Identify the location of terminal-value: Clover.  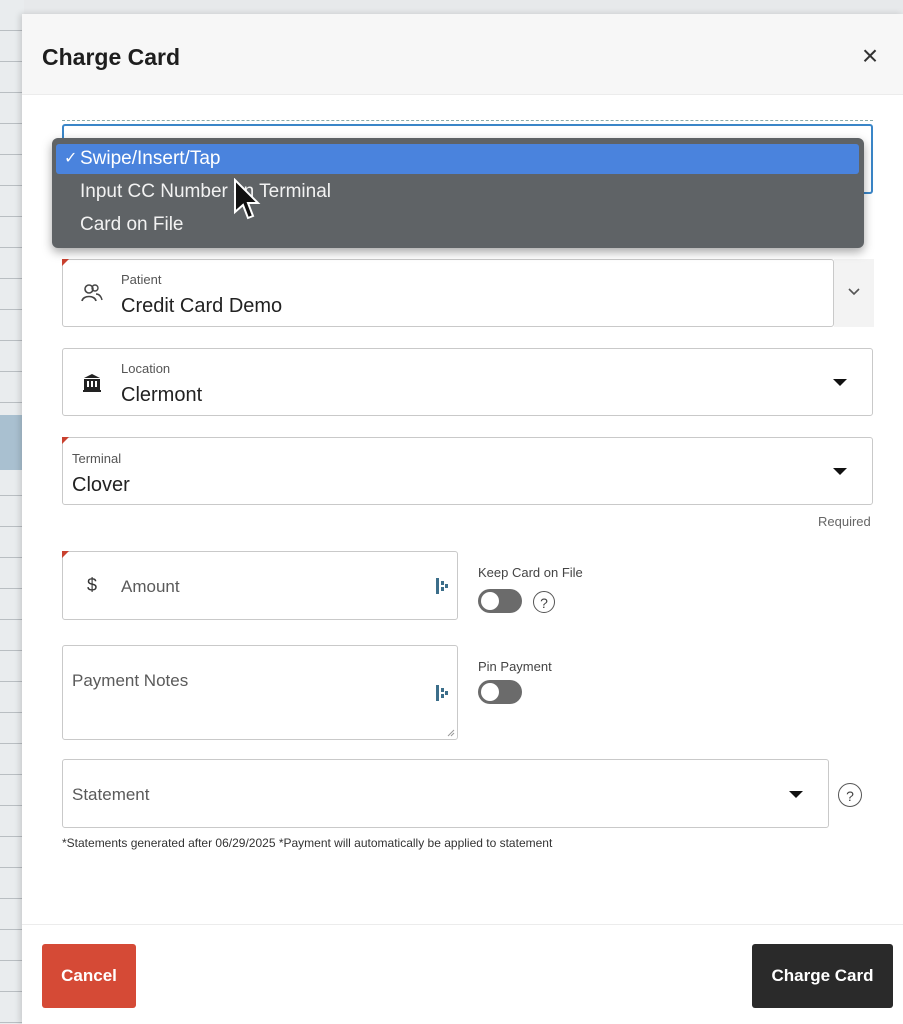
(101, 485).